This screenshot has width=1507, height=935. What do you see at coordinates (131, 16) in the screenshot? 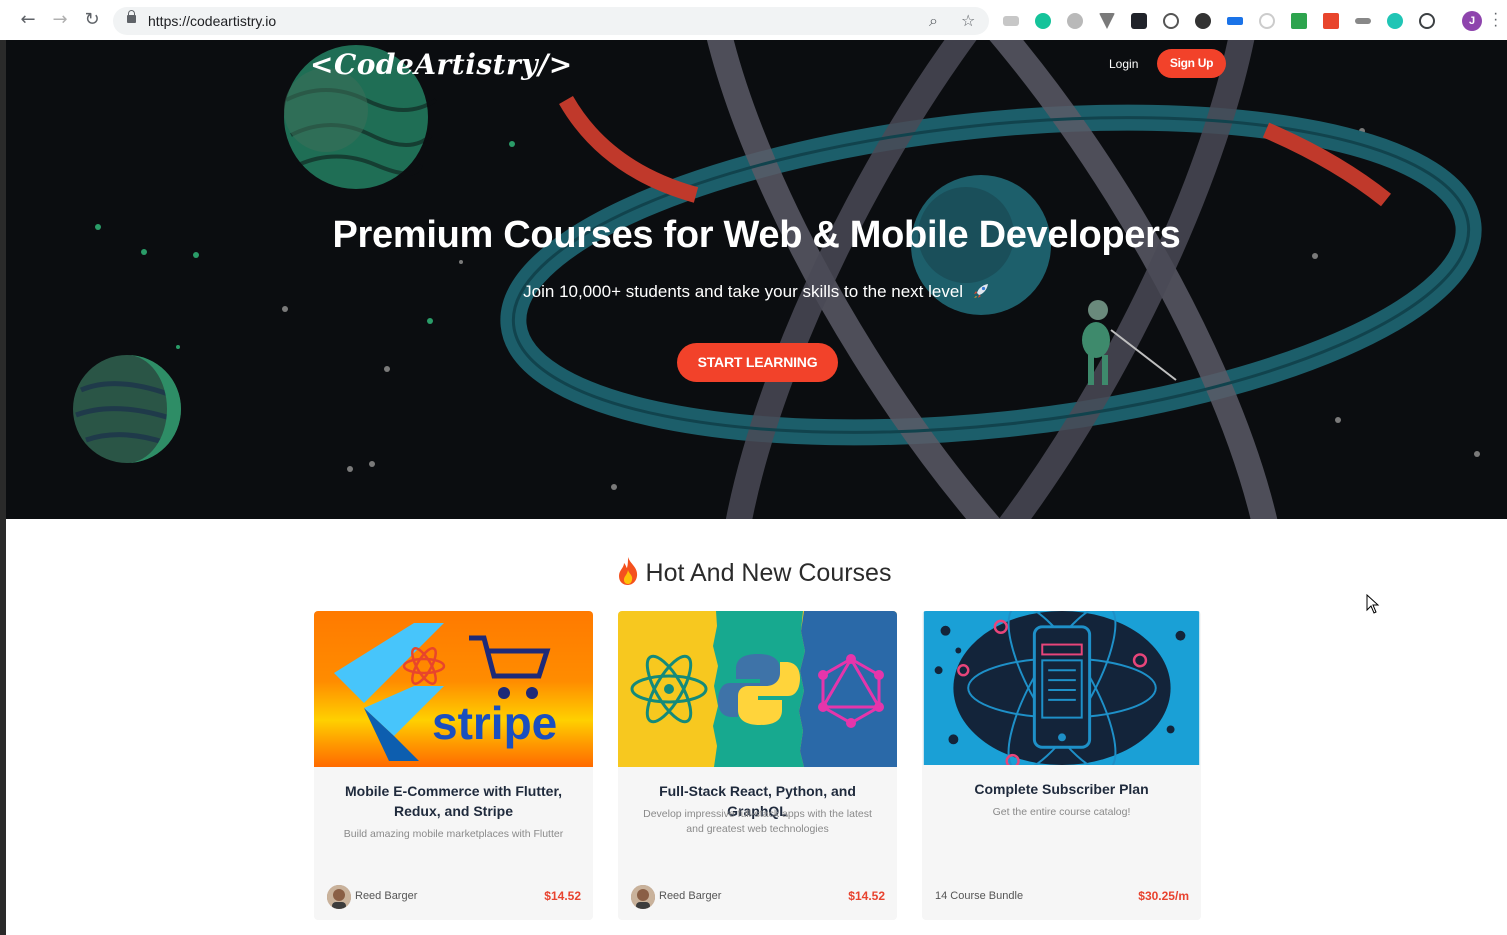
I see `lock-icon` at bounding box center [131, 16].